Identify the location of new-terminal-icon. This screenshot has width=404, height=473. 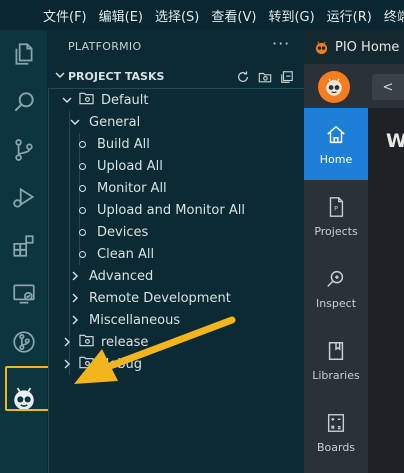
(265, 78).